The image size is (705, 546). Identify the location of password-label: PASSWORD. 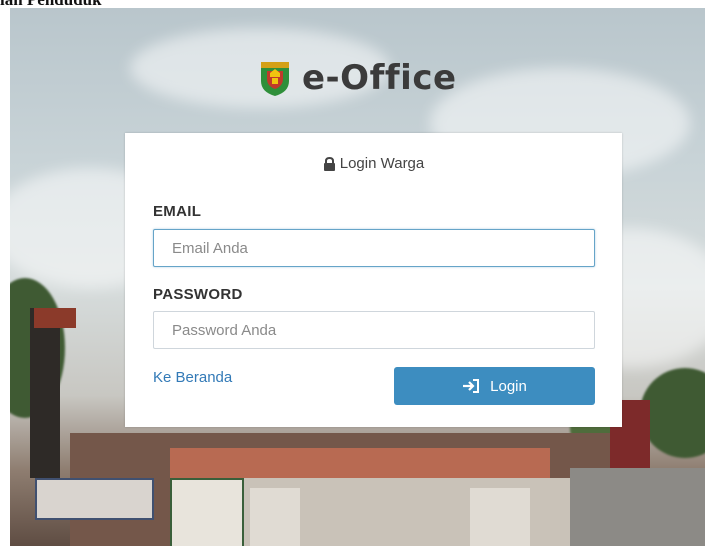
(198, 294).